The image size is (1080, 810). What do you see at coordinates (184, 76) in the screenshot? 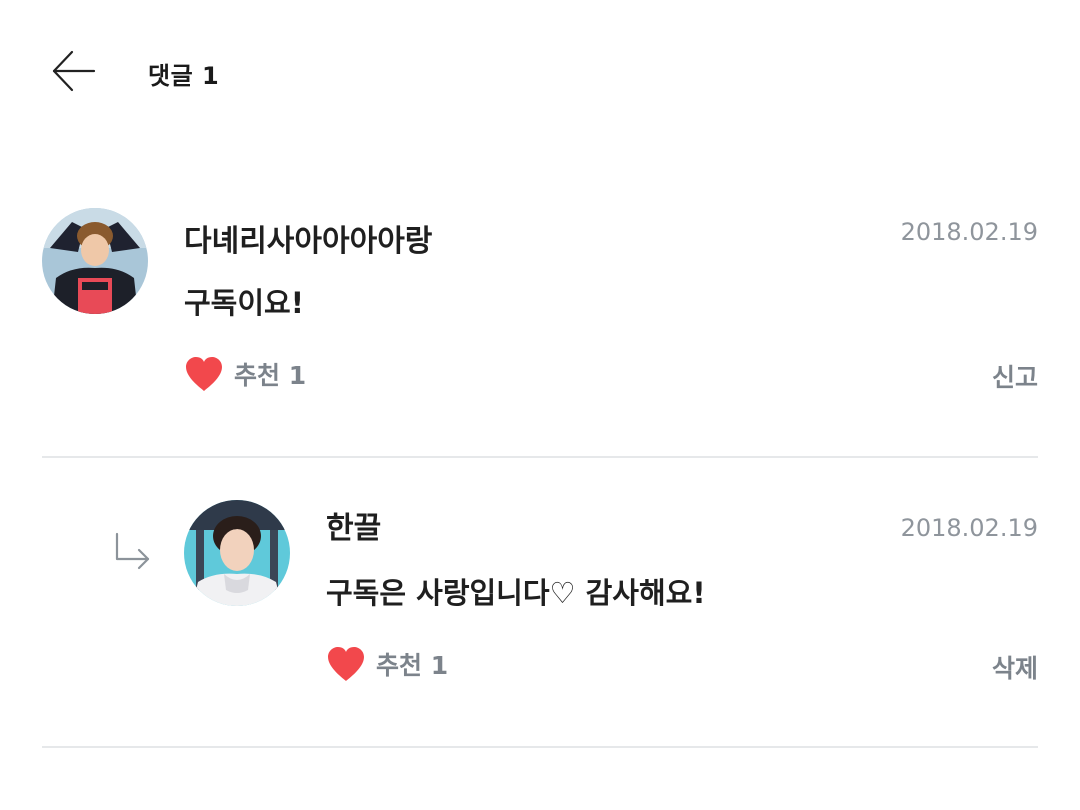
I see `page-title: 댓글 1` at bounding box center [184, 76].